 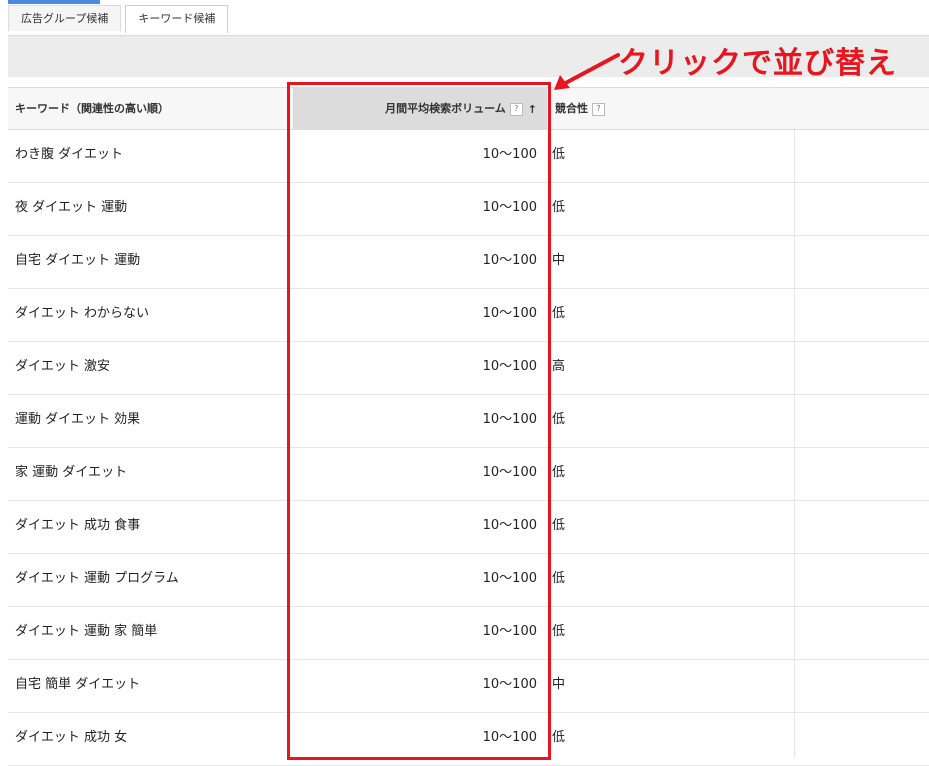 What do you see at coordinates (468, 739) in the screenshot?
I see `table-row: ダイエット 成功 女 10～100 低` at bounding box center [468, 739].